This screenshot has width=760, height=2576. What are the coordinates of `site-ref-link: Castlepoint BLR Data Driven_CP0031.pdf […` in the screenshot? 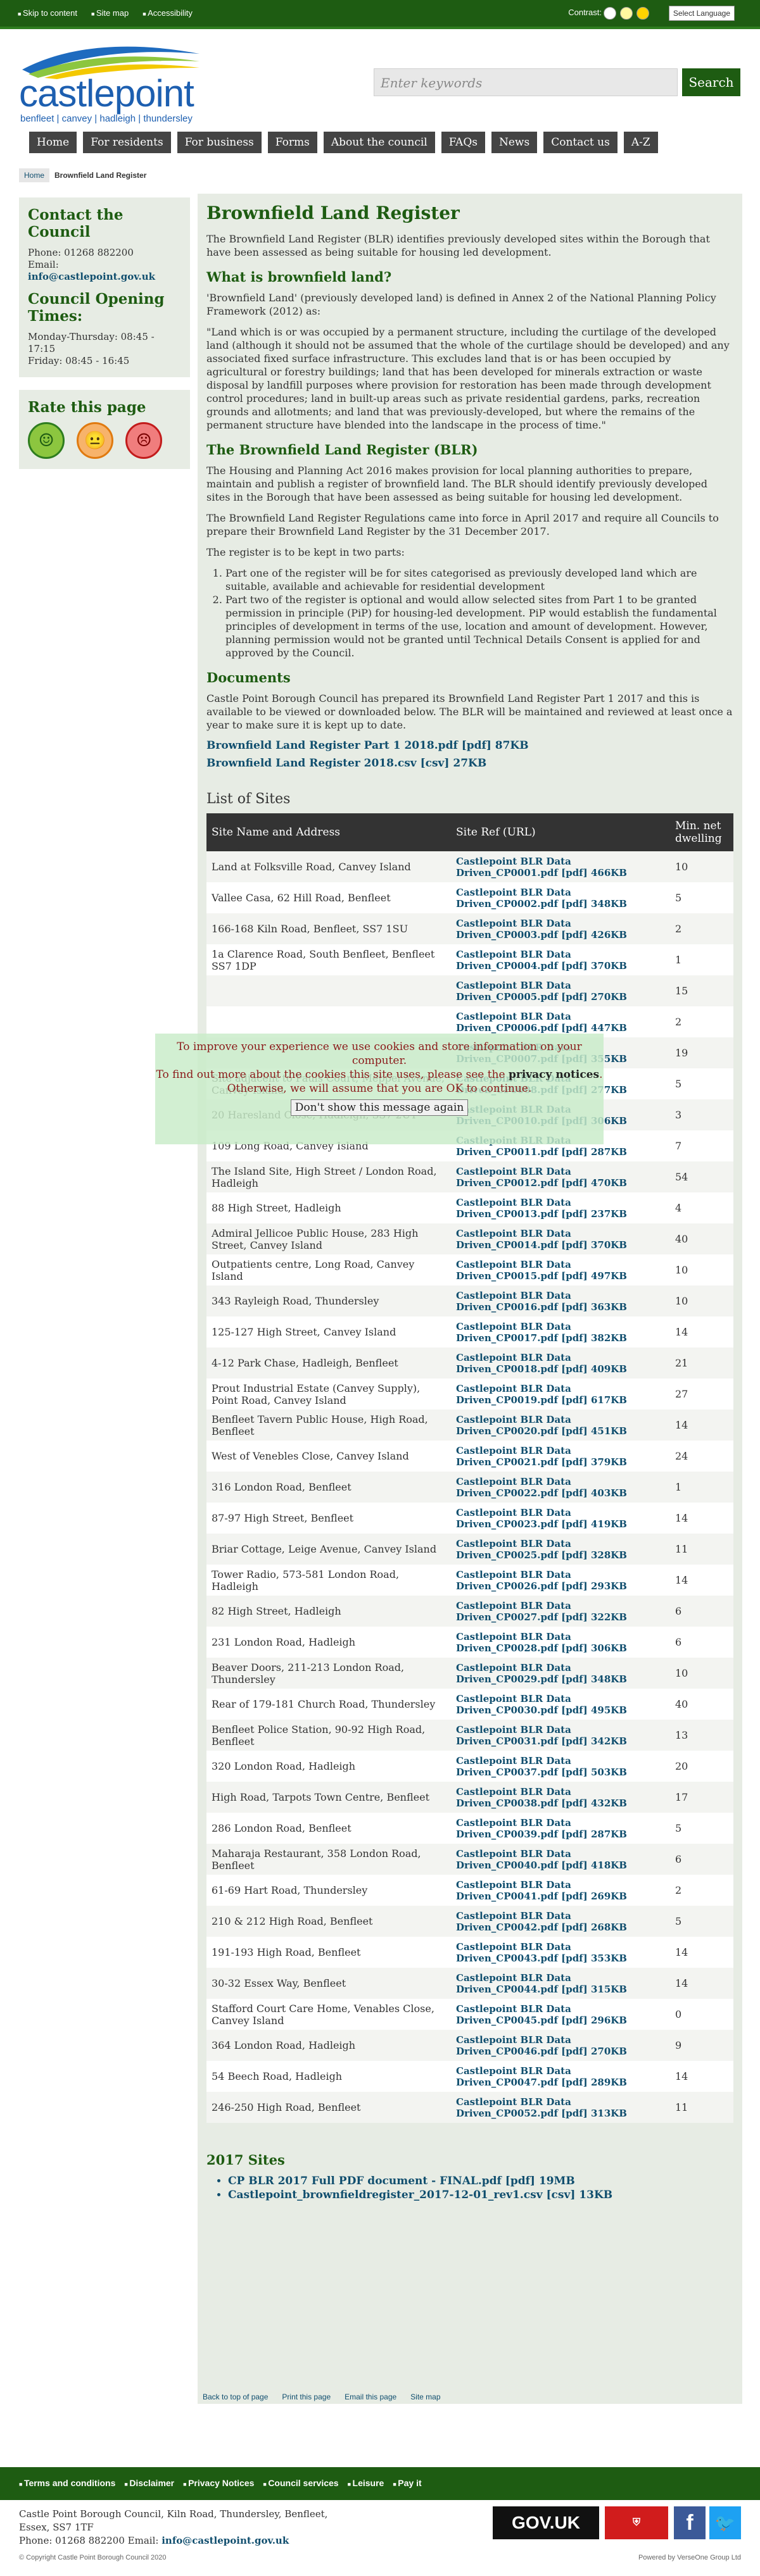 It's located at (560, 1735).